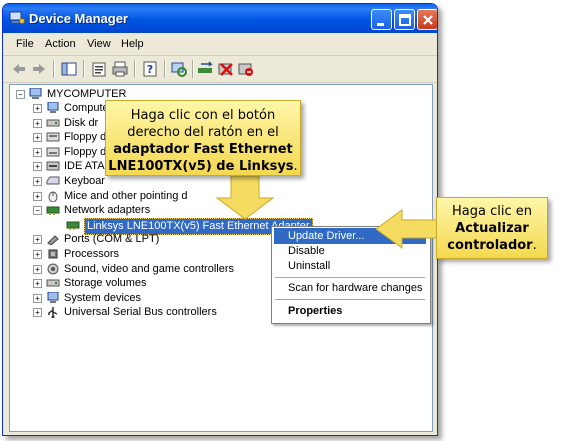  I want to click on tree-item-label: Ports (COM & LPT), so click(112, 239).